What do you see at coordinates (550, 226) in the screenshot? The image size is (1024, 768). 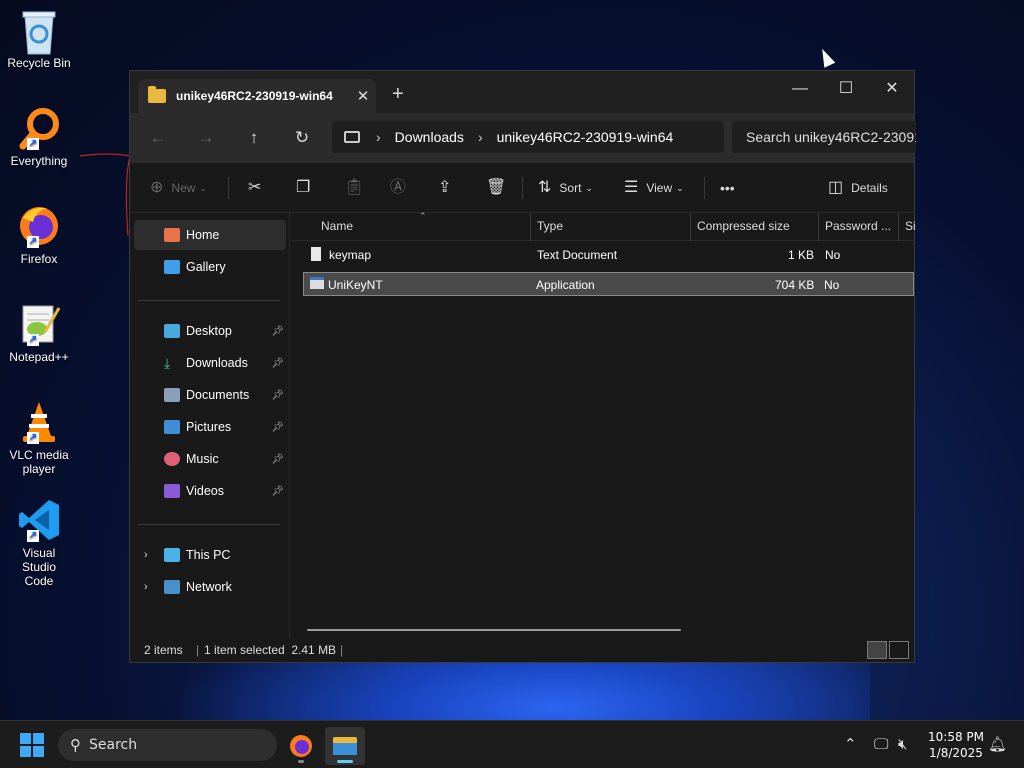 I see `column-type: Type` at bounding box center [550, 226].